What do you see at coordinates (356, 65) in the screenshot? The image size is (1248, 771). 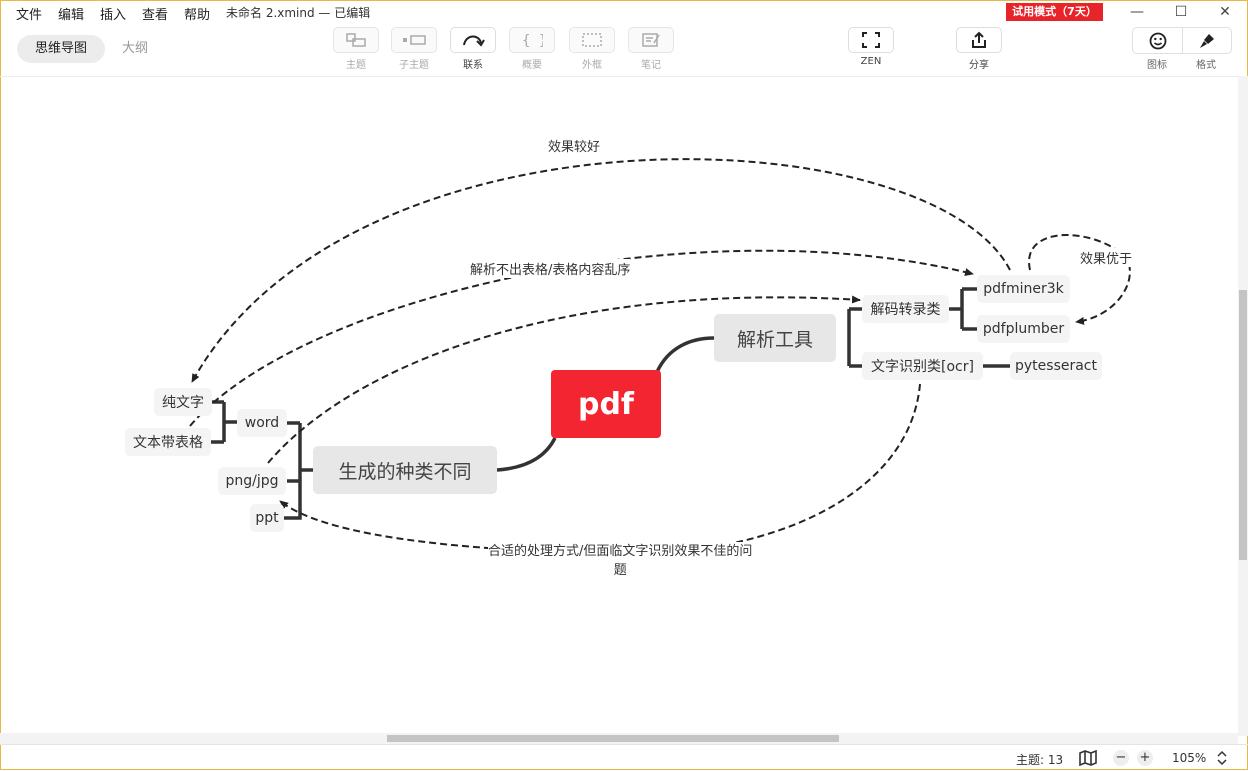 I see `topic-label: 主题` at bounding box center [356, 65].